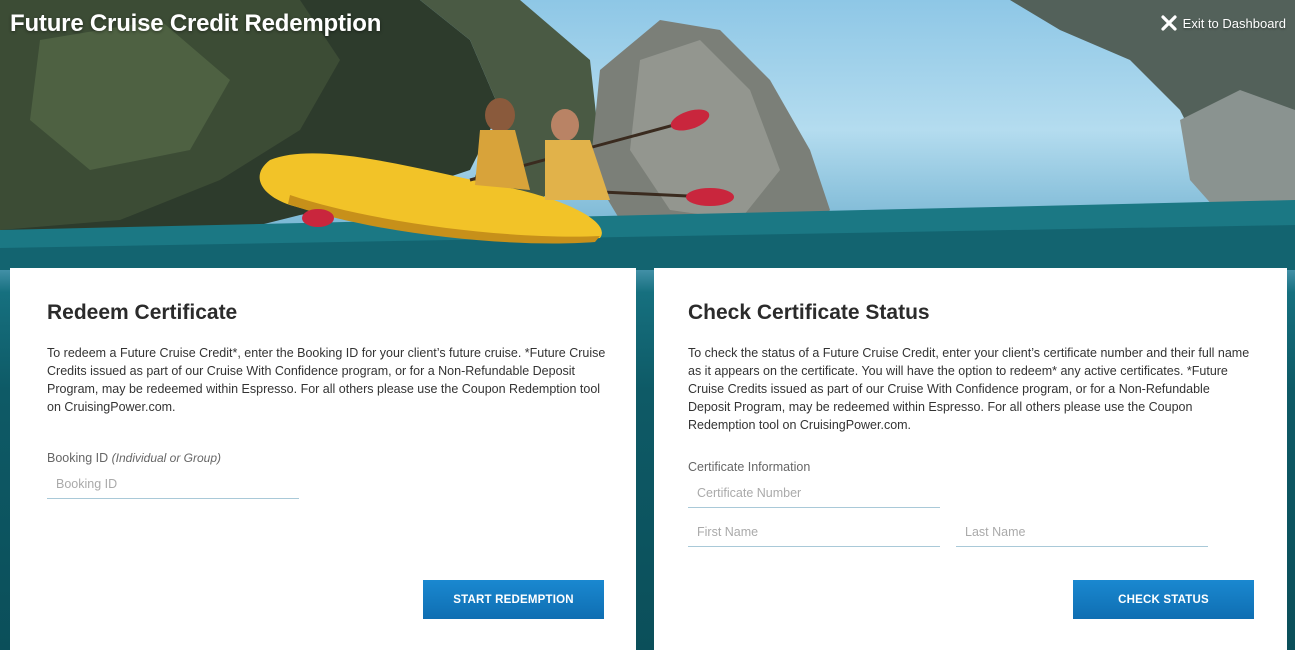 The width and height of the screenshot is (1295, 650). Describe the element at coordinates (166, 458) in the screenshot. I see `booking-id-hint: (Individual or Group)` at that location.